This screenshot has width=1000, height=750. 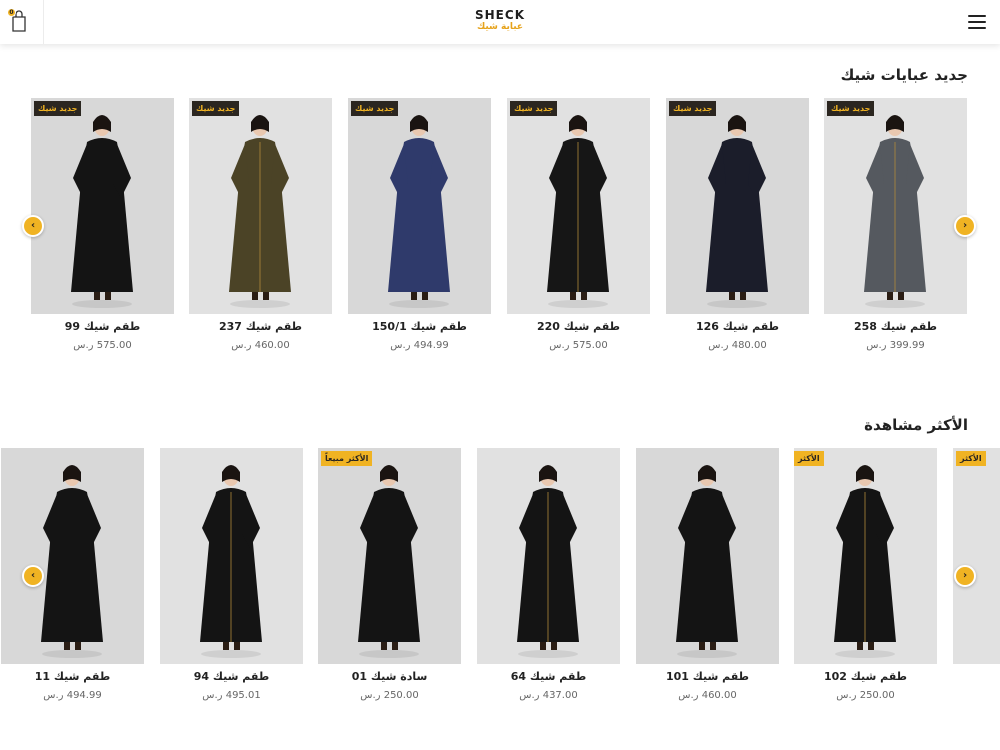 What do you see at coordinates (904, 75) in the screenshot?
I see `section-title-new: جديد عبايات شيك` at bounding box center [904, 75].